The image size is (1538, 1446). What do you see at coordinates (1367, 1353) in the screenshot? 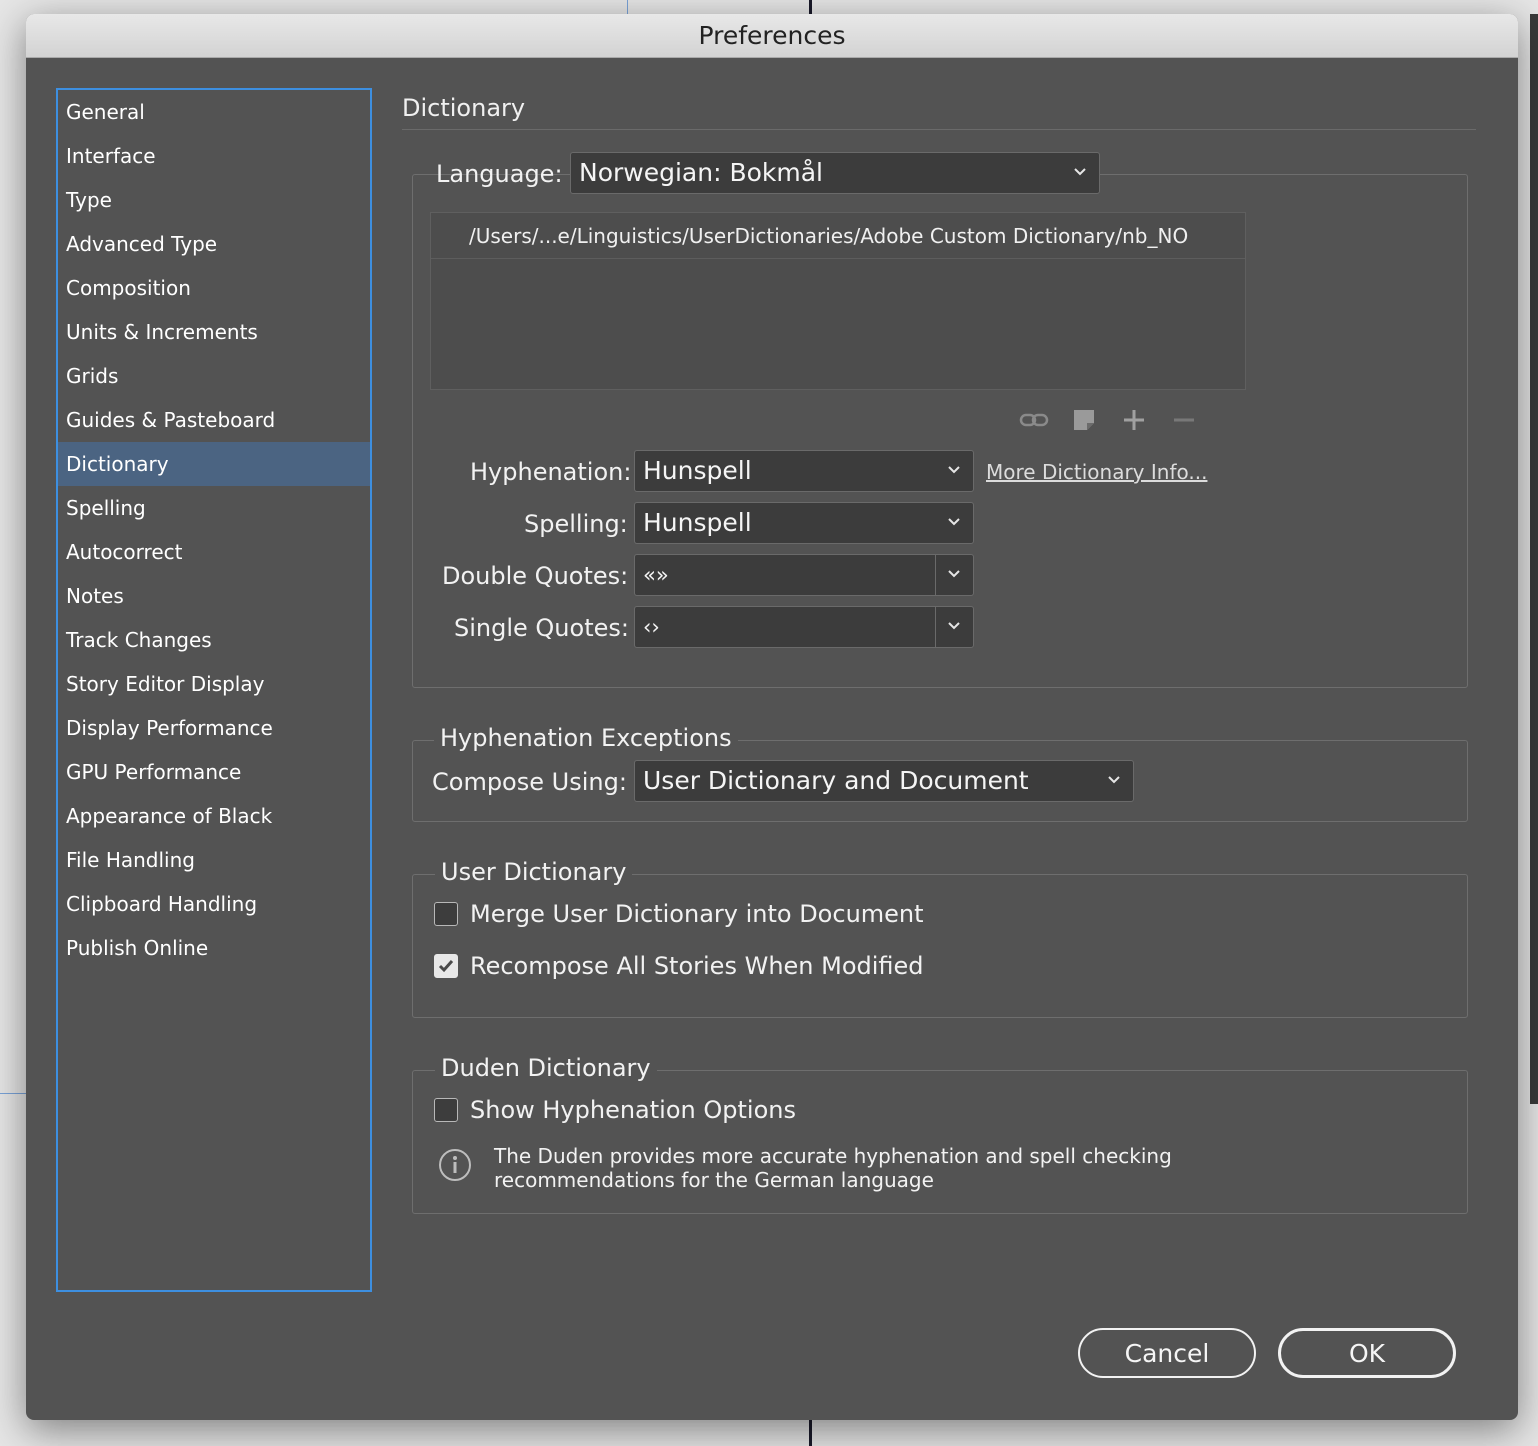
I see `ok-button: OK` at bounding box center [1367, 1353].